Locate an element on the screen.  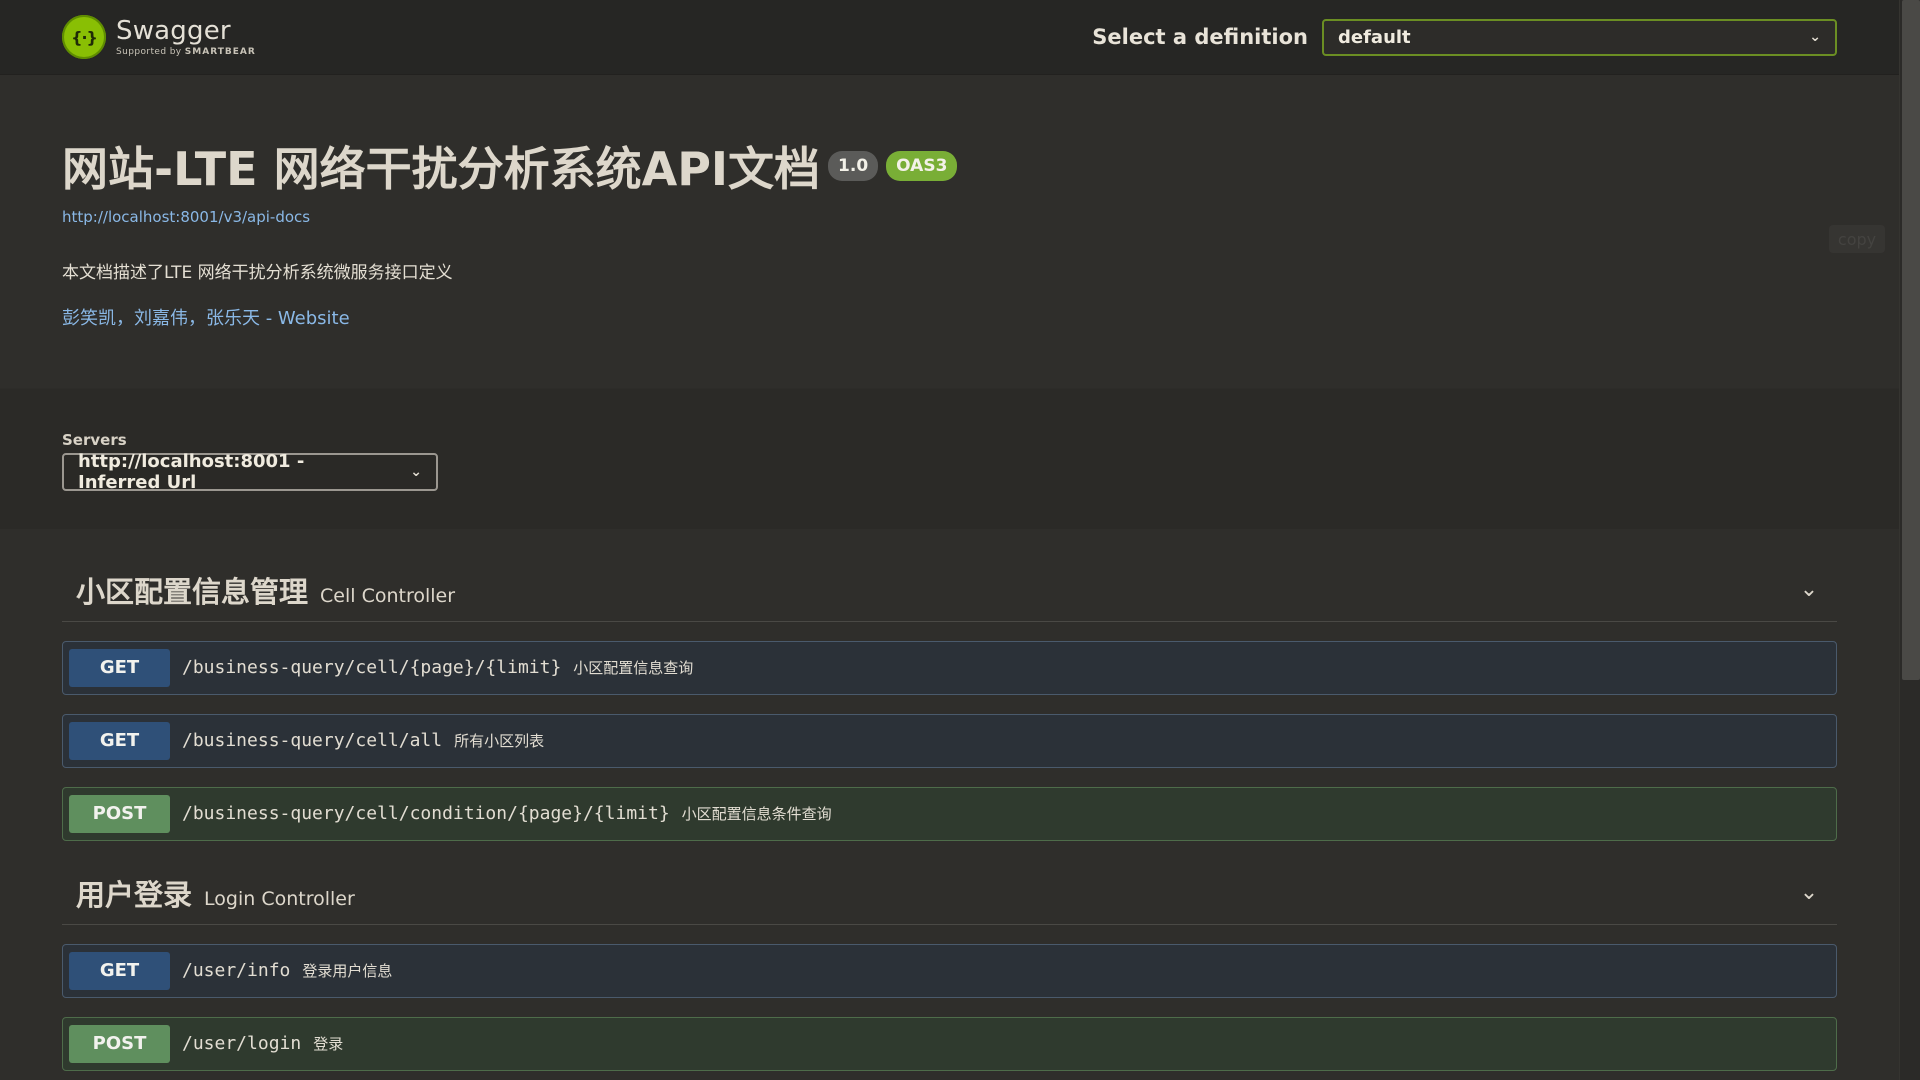
oas-badge: OAS3 is located at coordinates (922, 166).